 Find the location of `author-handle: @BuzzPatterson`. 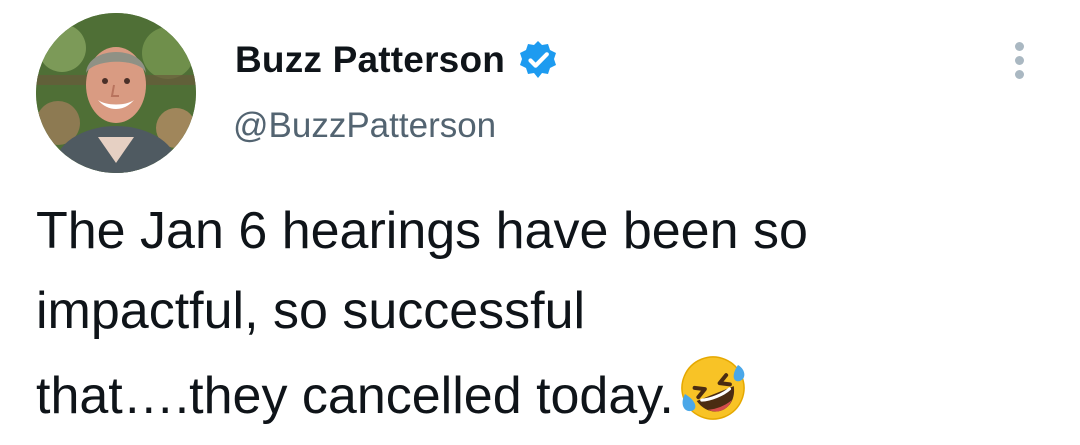

author-handle: @BuzzPatterson is located at coordinates (364, 126).